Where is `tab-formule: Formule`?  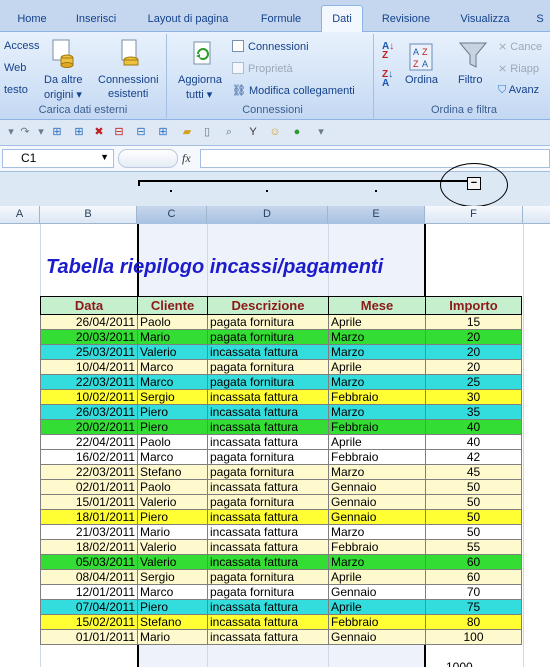 tab-formule: Formule is located at coordinates (281, 20).